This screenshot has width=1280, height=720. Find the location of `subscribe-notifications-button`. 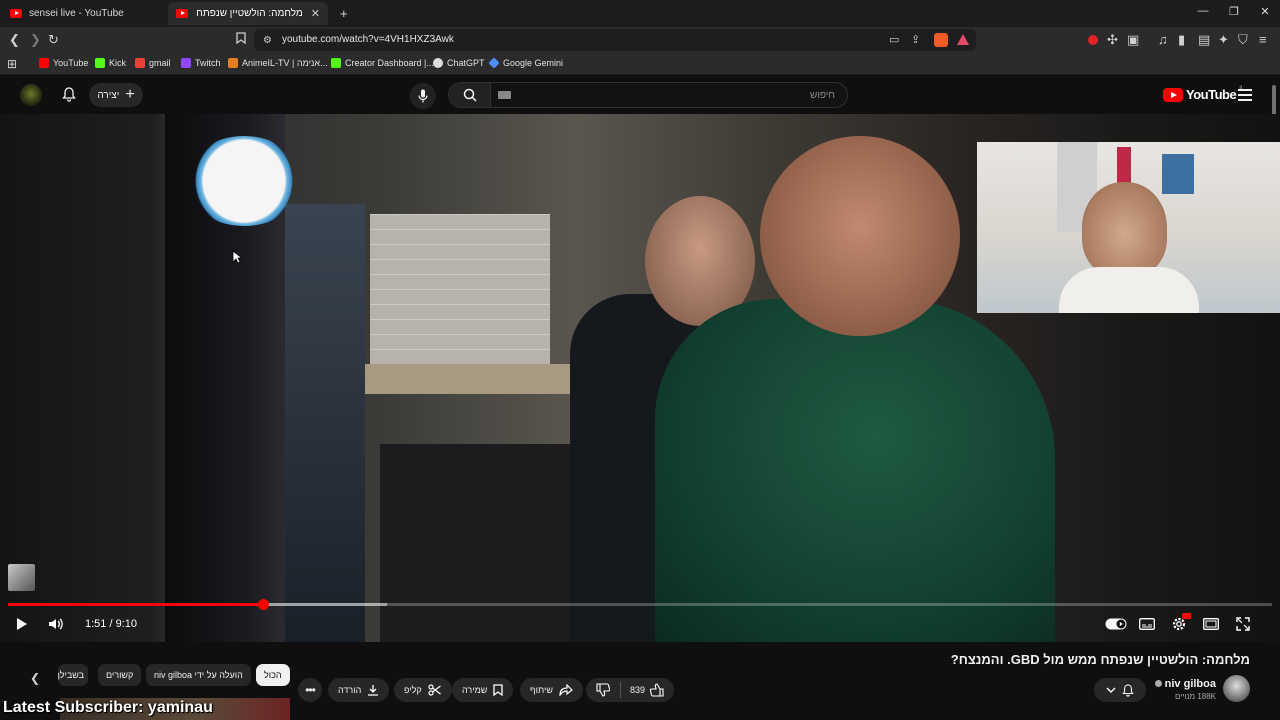

subscribe-notifications-button is located at coordinates (1120, 690).